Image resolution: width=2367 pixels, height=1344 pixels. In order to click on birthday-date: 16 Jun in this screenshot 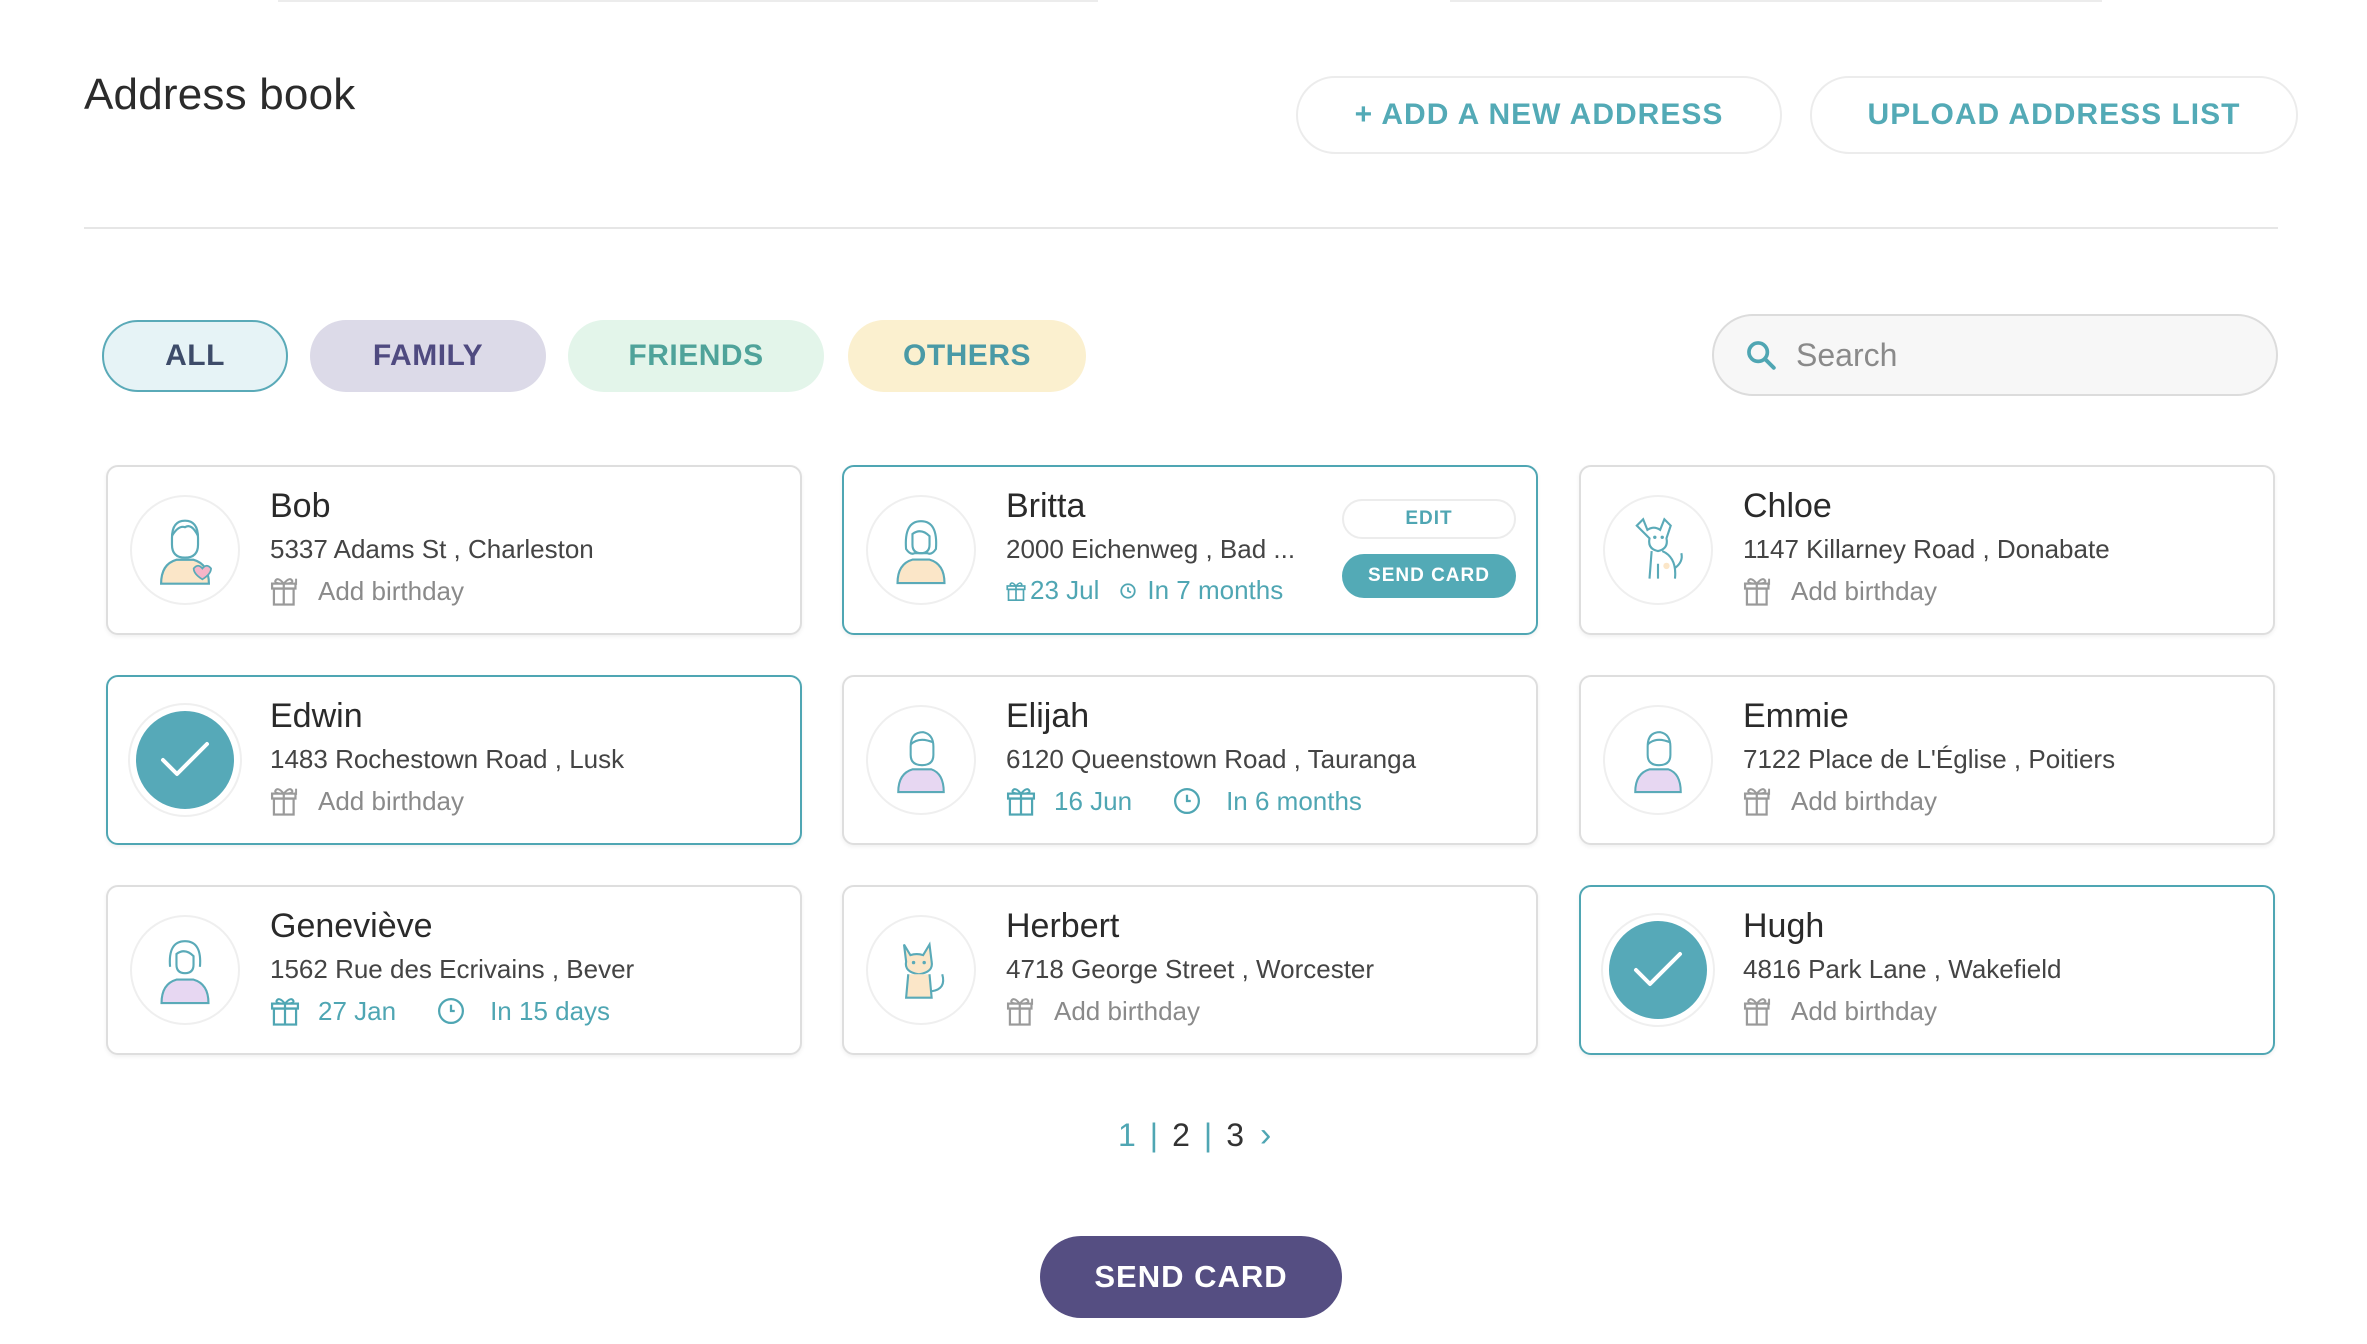, I will do `click(1093, 800)`.